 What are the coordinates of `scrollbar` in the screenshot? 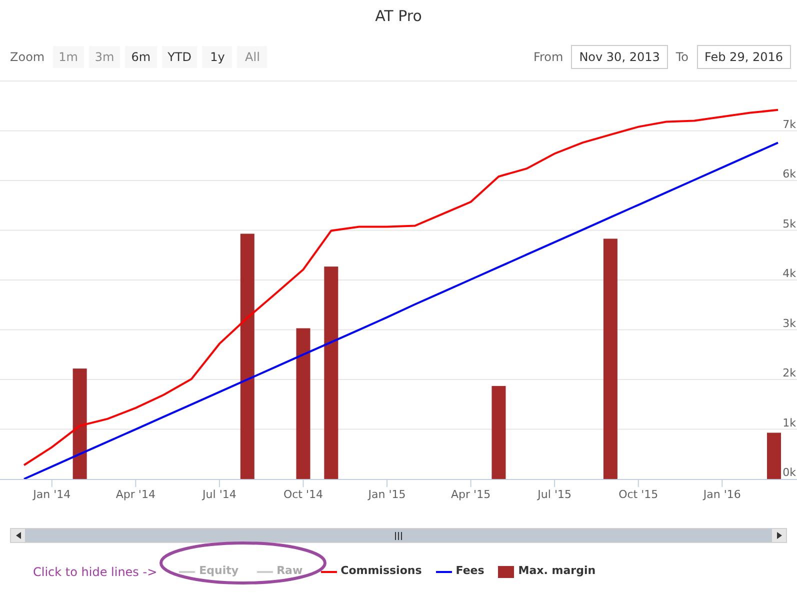 It's located at (398, 535).